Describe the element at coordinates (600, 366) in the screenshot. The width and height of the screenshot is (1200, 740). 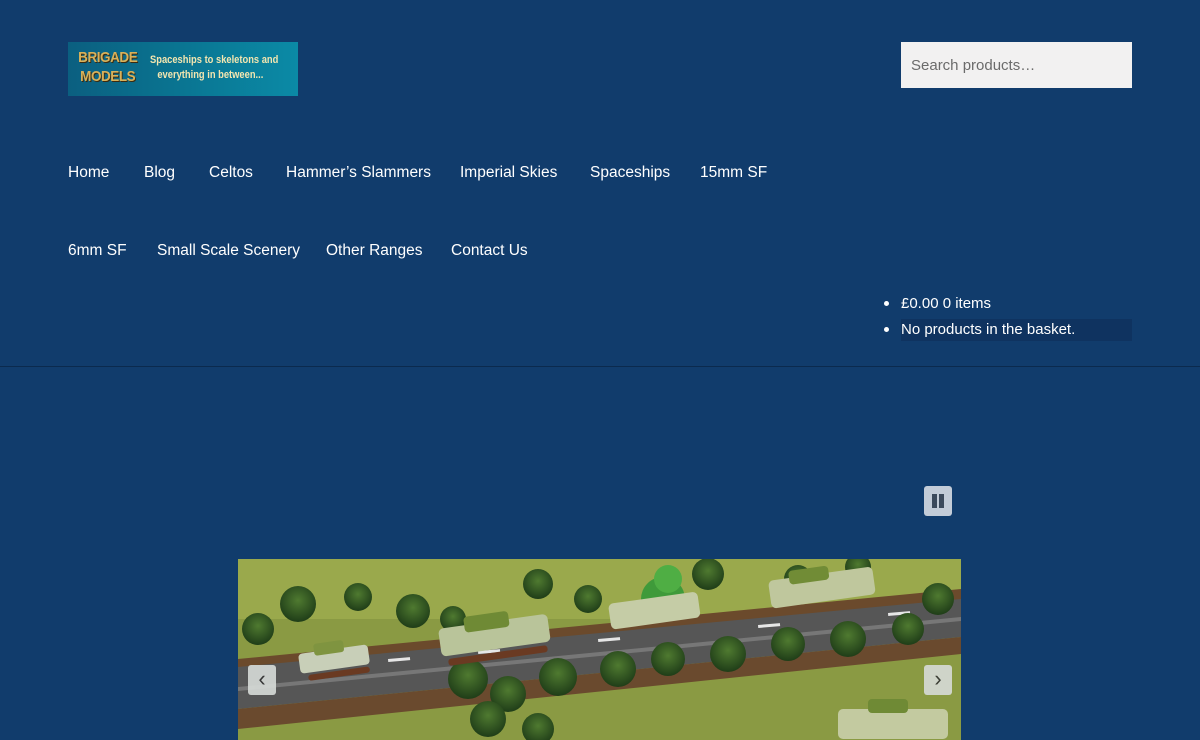
I see `header-divider` at that location.